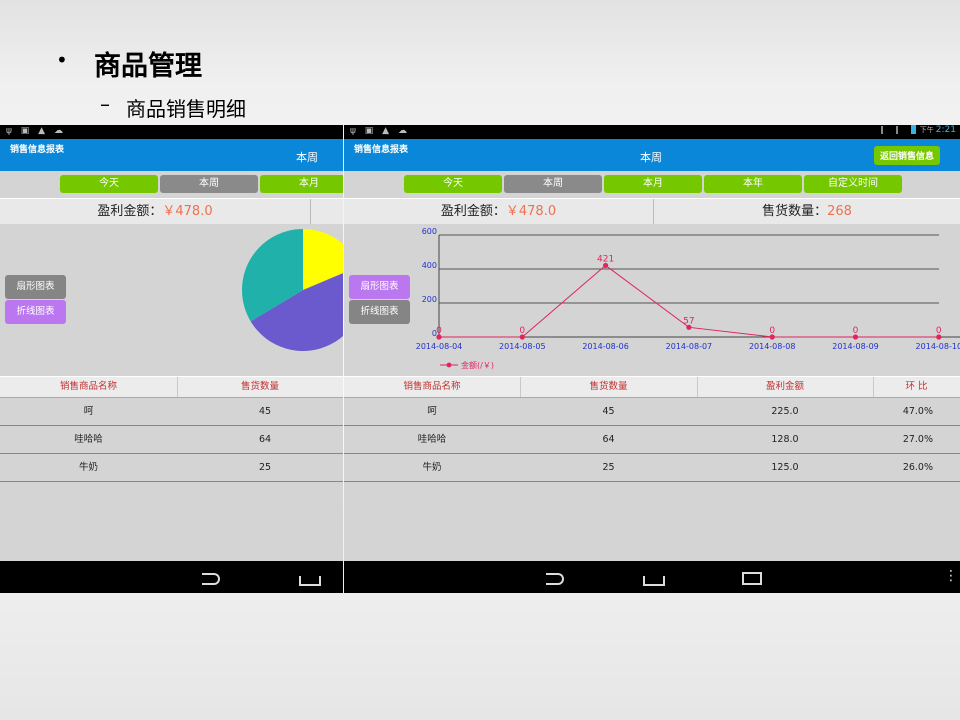 The width and height of the screenshot is (960, 720). What do you see at coordinates (522, 346) in the screenshot?
I see `x-tick-label: 2014-08-05` at bounding box center [522, 346].